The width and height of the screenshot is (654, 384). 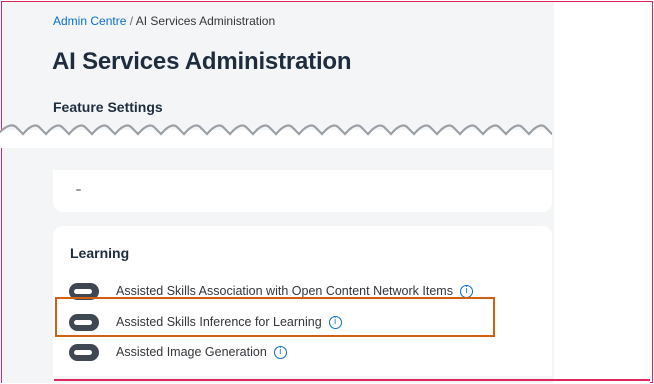 What do you see at coordinates (352, 380) in the screenshot?
I see `frame-bottom-edge` at bounding box center [352, 380].